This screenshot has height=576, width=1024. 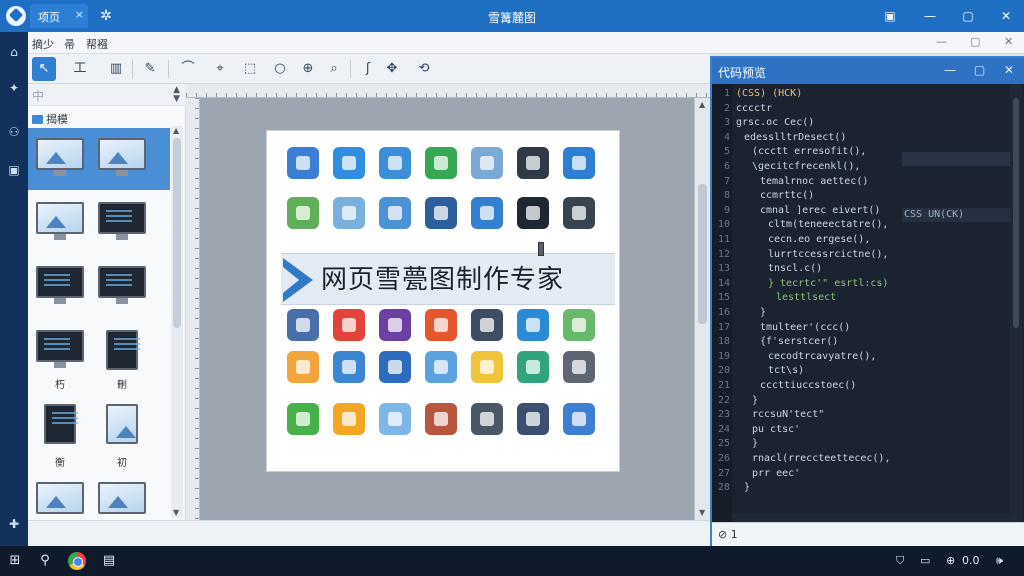 I want to click on search-icon: ⚲, so click(x=45, y=561).